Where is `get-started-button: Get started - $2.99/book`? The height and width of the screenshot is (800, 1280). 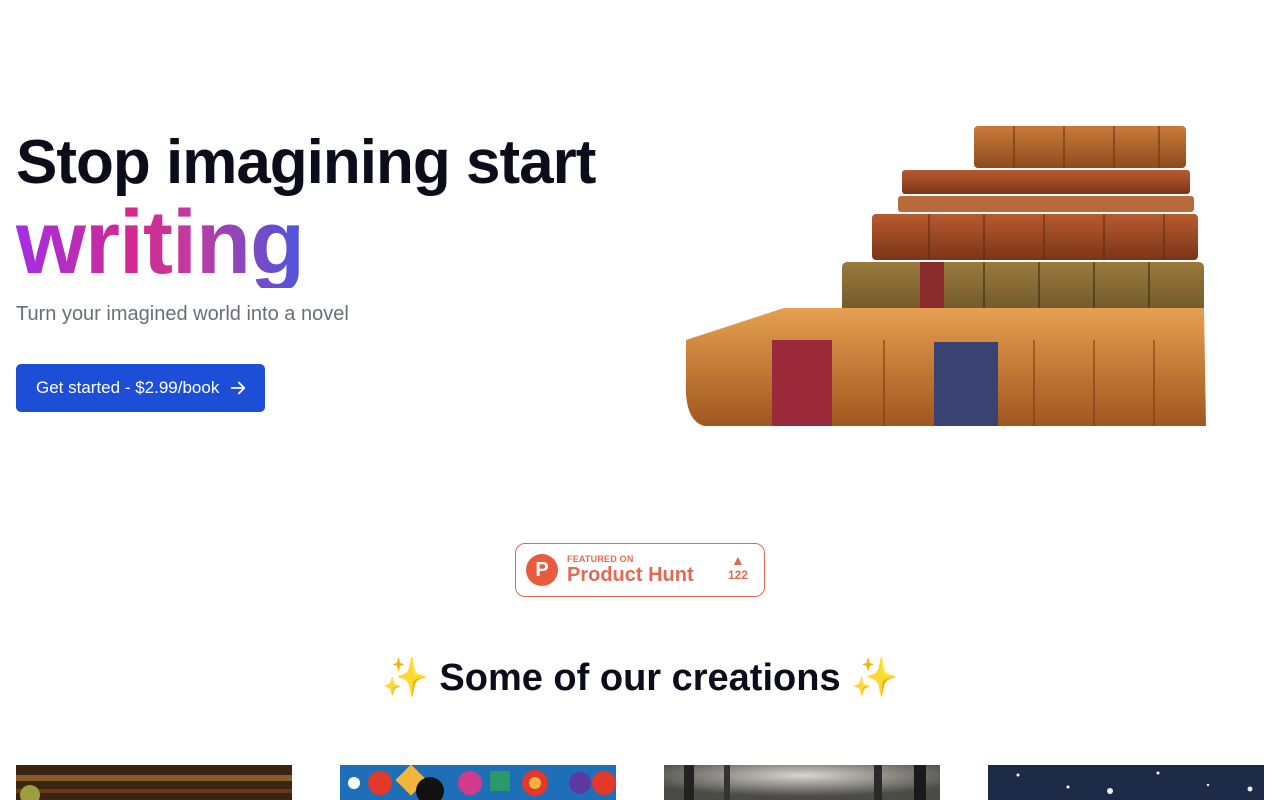
get-started-button: Get started - $2.99/book is located at coordinates (141, 388).